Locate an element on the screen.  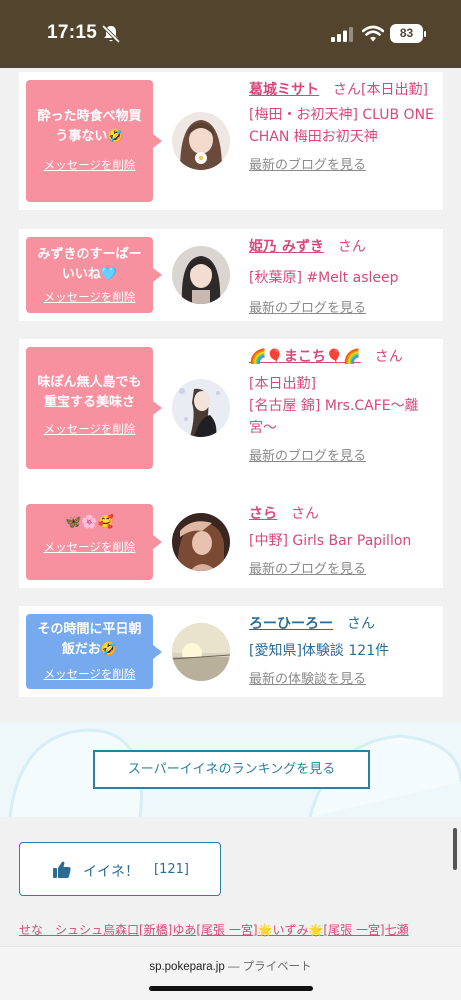
wifi-icon is located at coordinates (373, 33).